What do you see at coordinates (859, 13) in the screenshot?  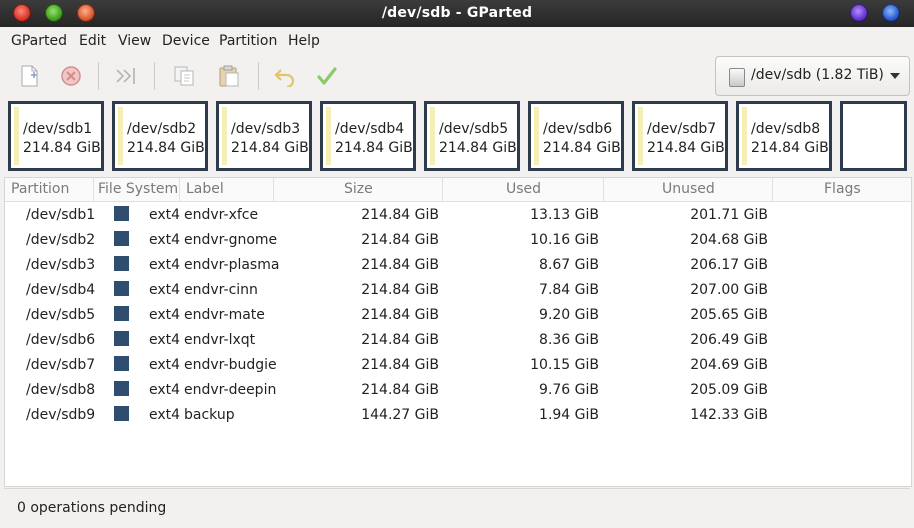 I see `window-menu-button` at bounding box center [859, 13].